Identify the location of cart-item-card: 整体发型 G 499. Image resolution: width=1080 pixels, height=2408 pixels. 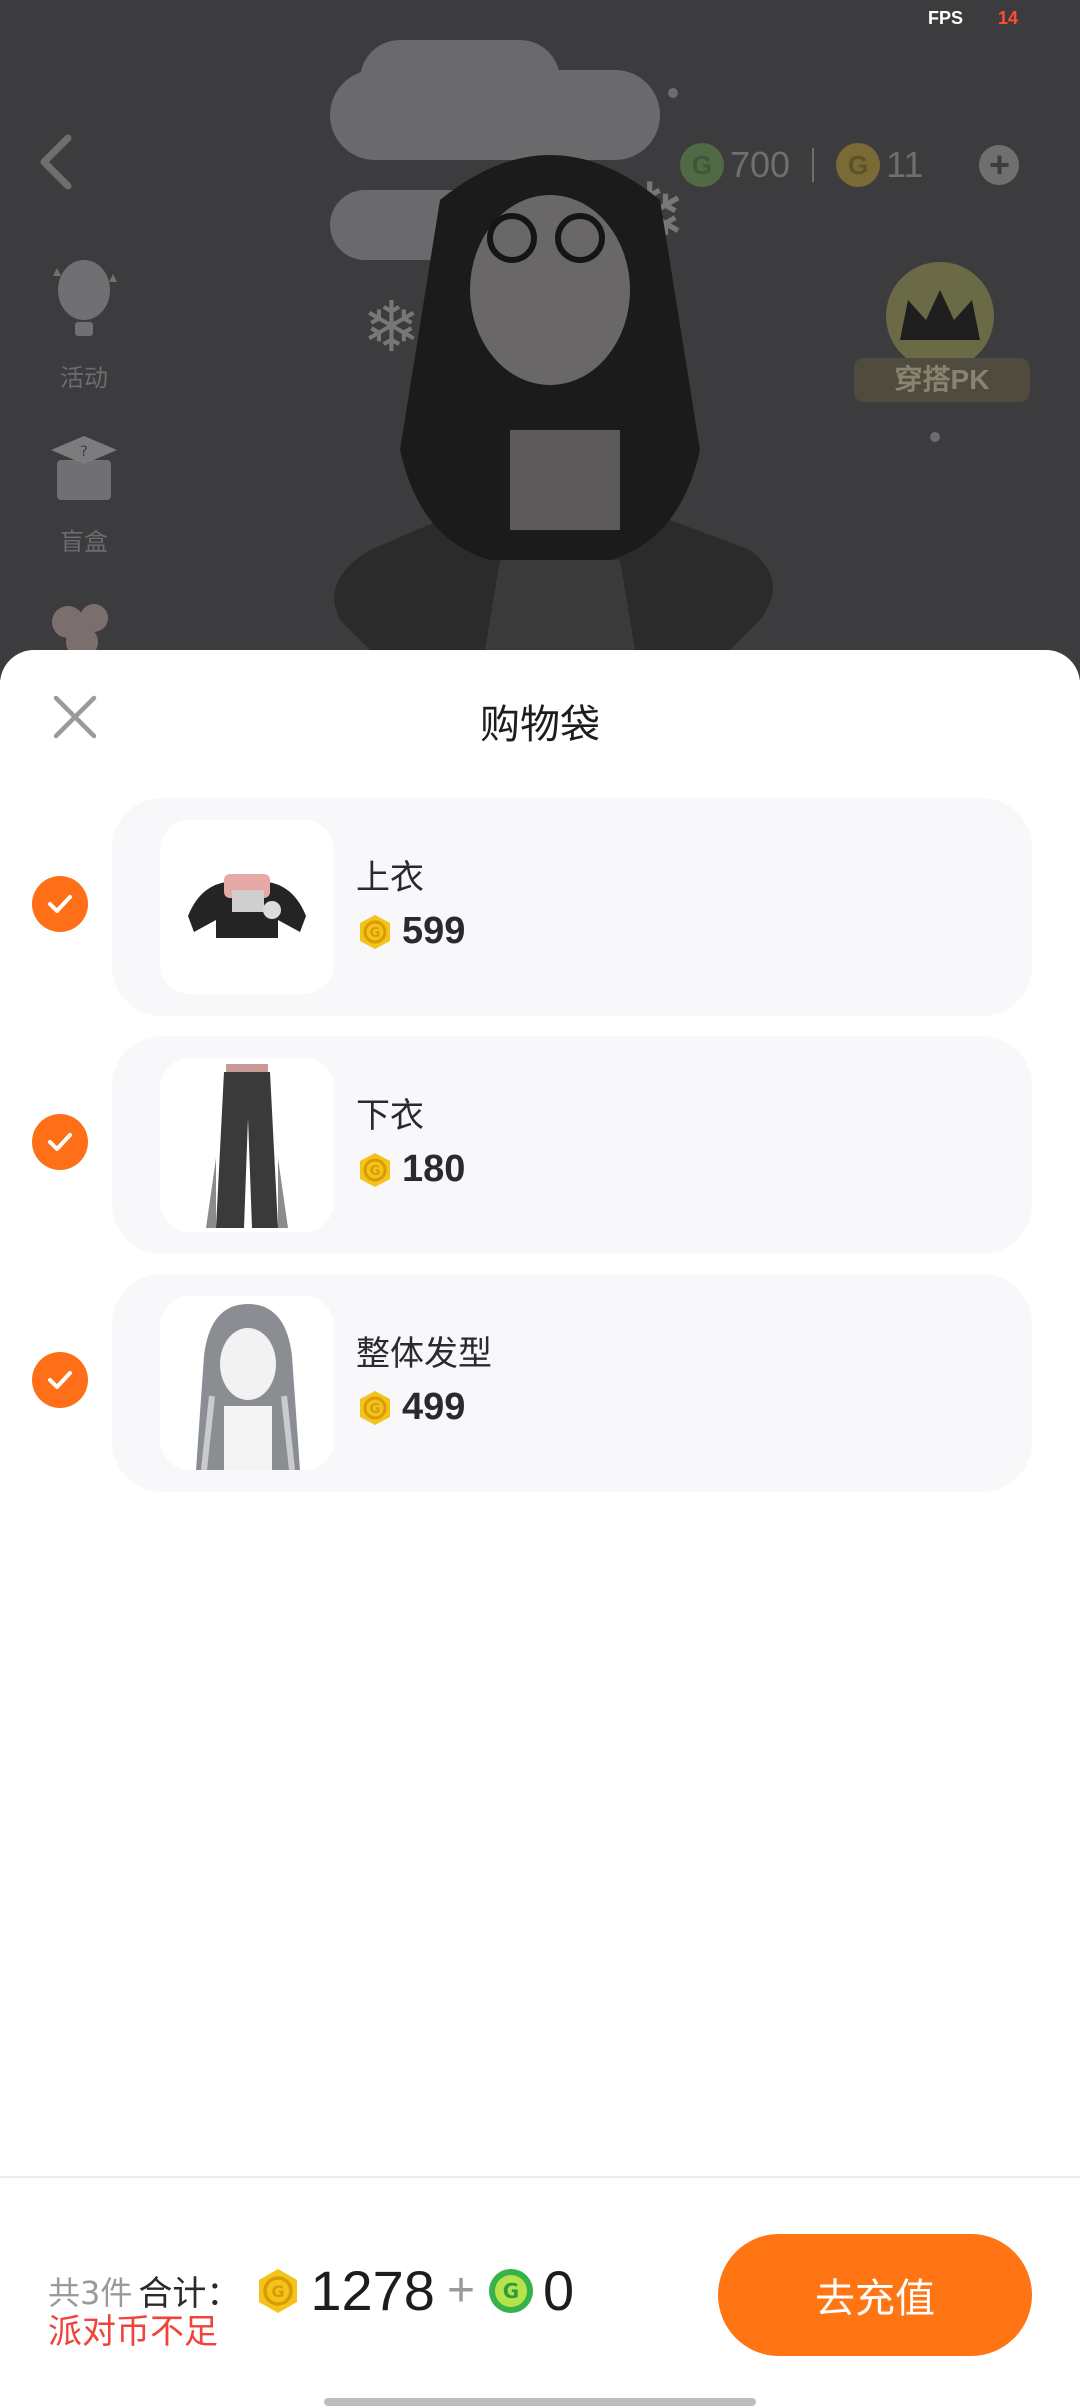
(572, 1383).